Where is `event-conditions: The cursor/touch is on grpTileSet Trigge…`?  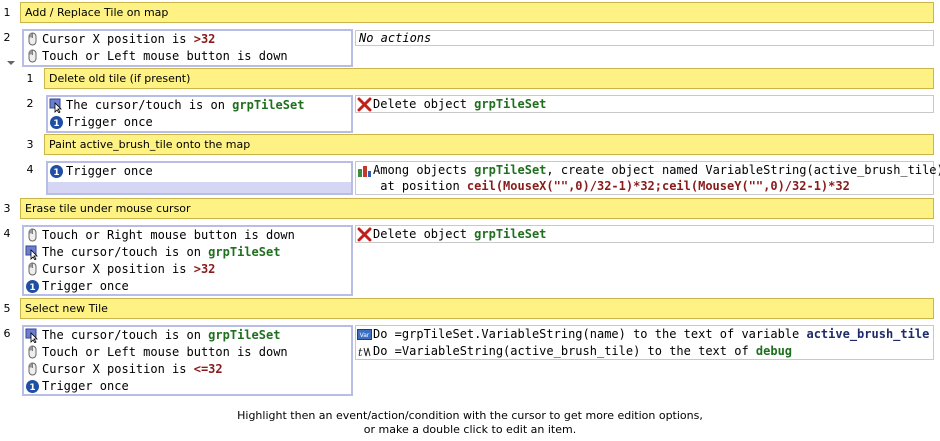 event-conditions: The cursor/touch is on grpTileSet Trigge… is located at coordinates (199, 114).